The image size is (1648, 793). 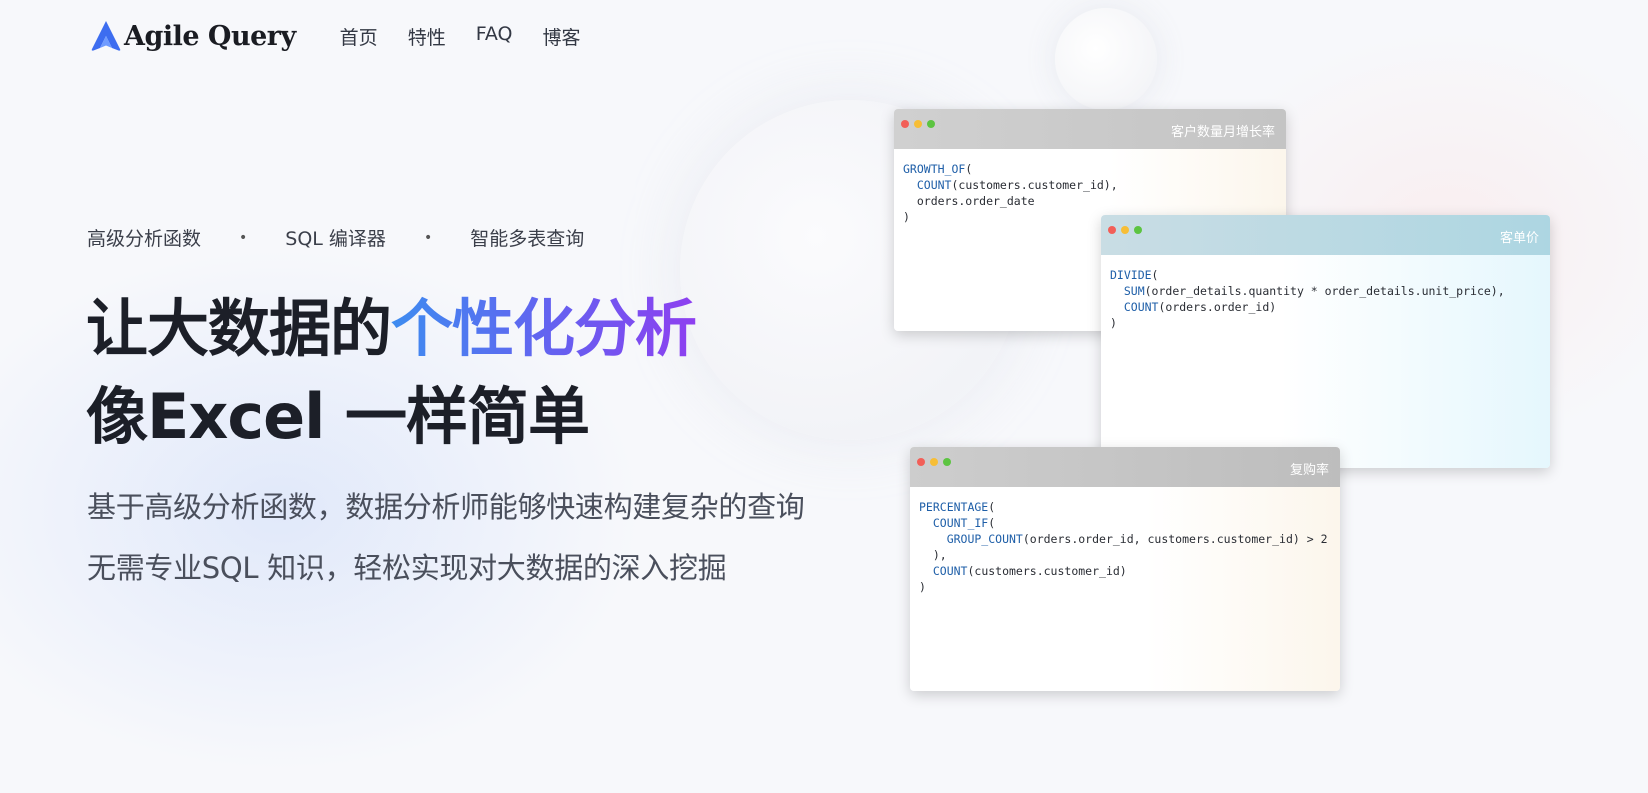 I want to click on code-line: ),, so click(x=933, y=555).